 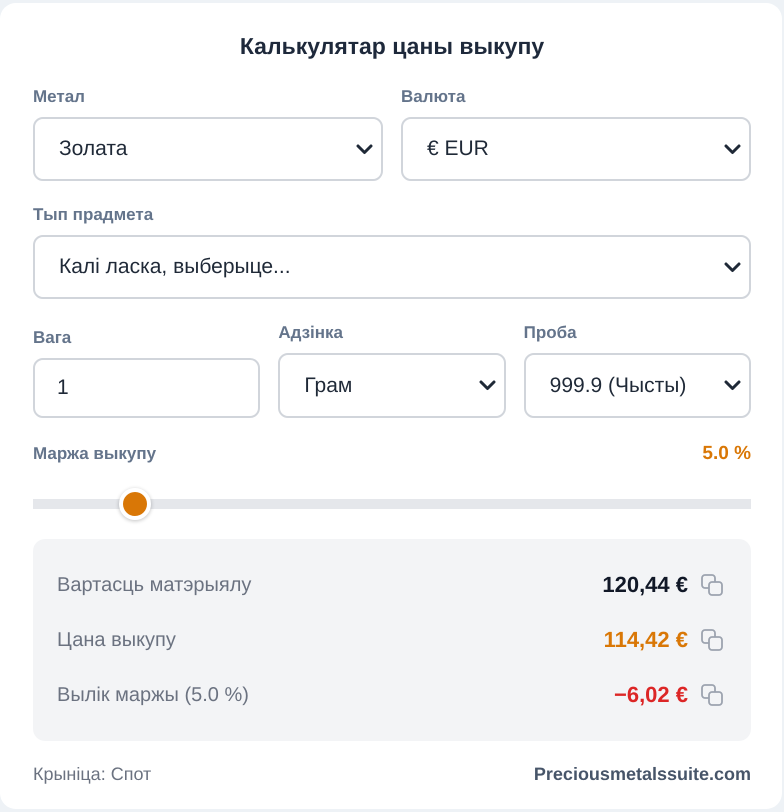 I want to click on site-link: Preciousmetalssuite.com, so click(x=642, y=774).